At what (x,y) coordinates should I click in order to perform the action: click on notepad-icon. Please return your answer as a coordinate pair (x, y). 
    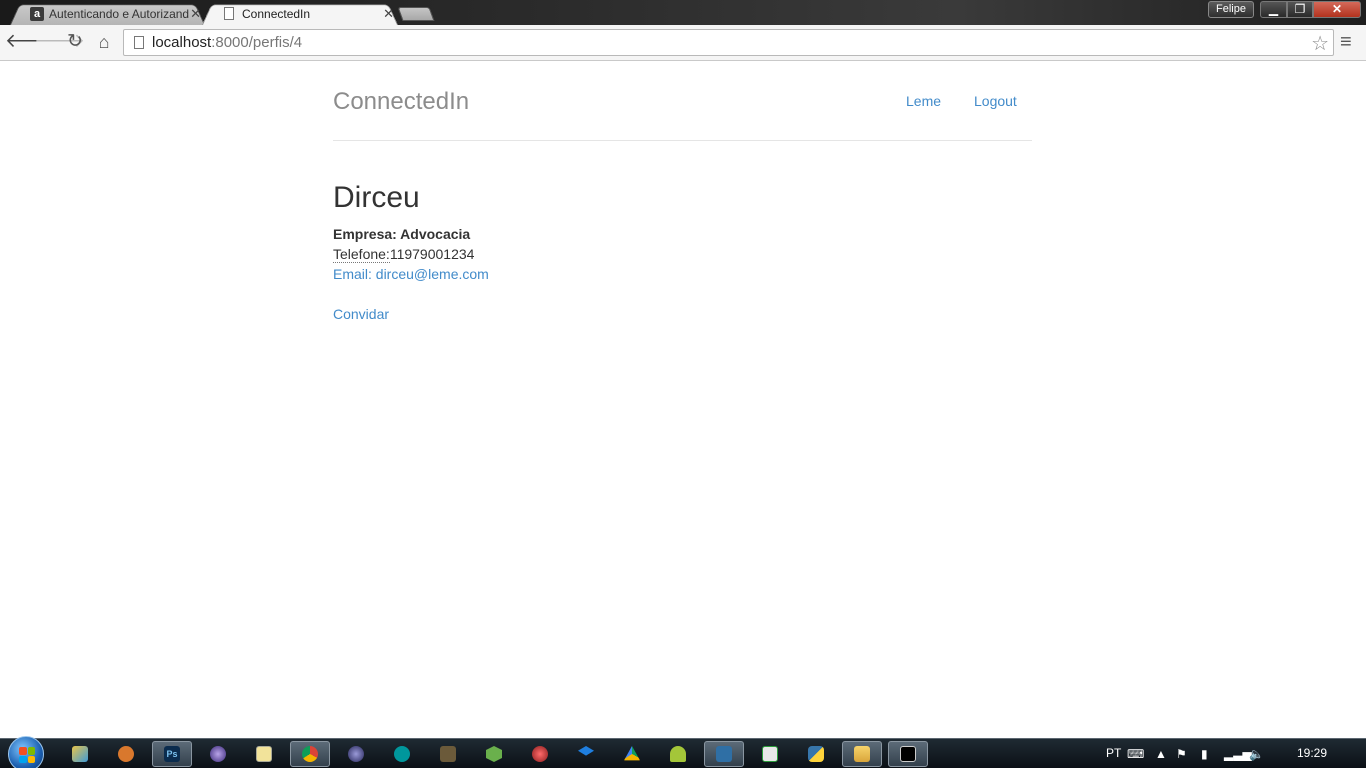
    Looking at the image, I should click on (264, 754).